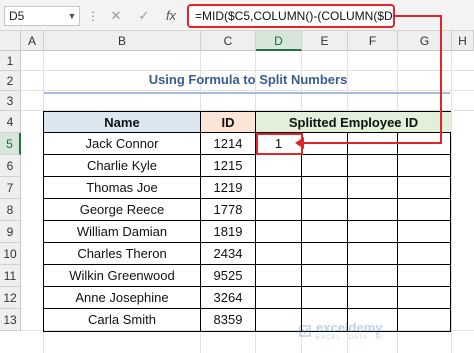  Describe the element at coordinates (228, 298) in the screenshot. I see `table-cell-id: 3264` at that location.